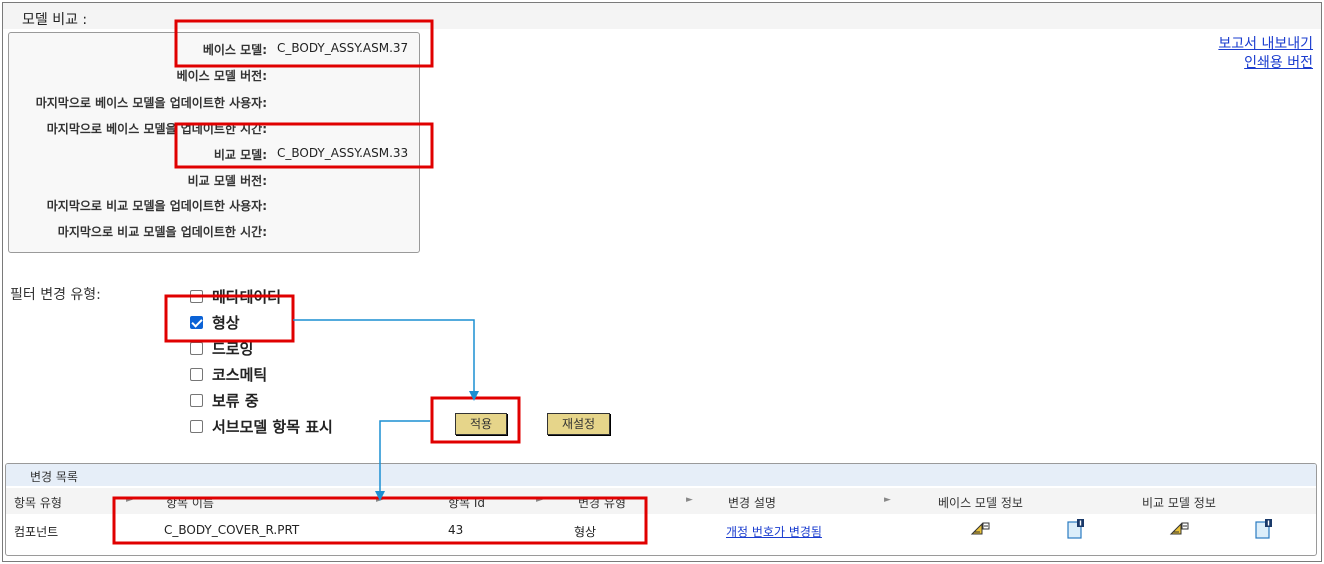 The width and height of the screenshot is (1324, 564). I want to click on col-change-desc: 변경 설명, so click(752, 502).